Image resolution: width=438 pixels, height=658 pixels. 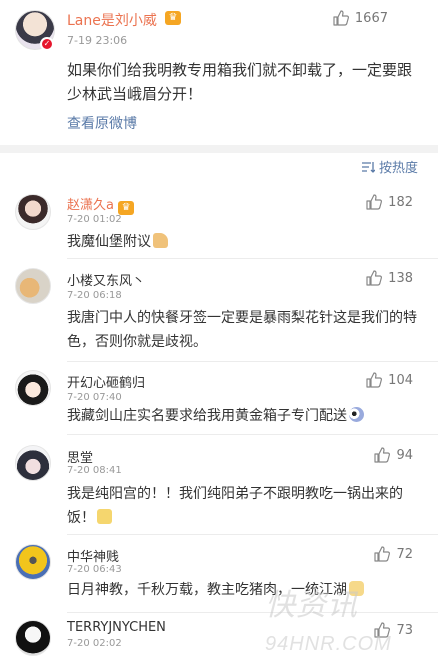 I want to click on comment-like-count: 94, so click(x=404, y=455).